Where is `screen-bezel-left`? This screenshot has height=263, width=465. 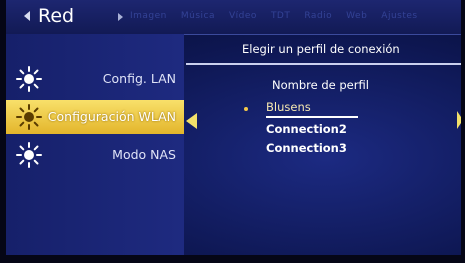
screen-bezel-left is located at coordinates (3, 131).